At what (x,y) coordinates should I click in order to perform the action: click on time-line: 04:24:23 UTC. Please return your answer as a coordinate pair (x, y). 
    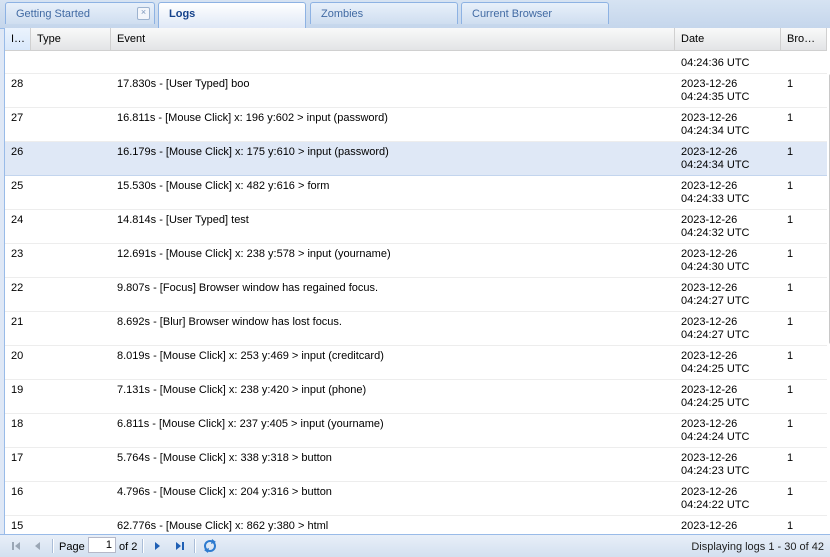
    Looking at the image, I should click on (715, 471).